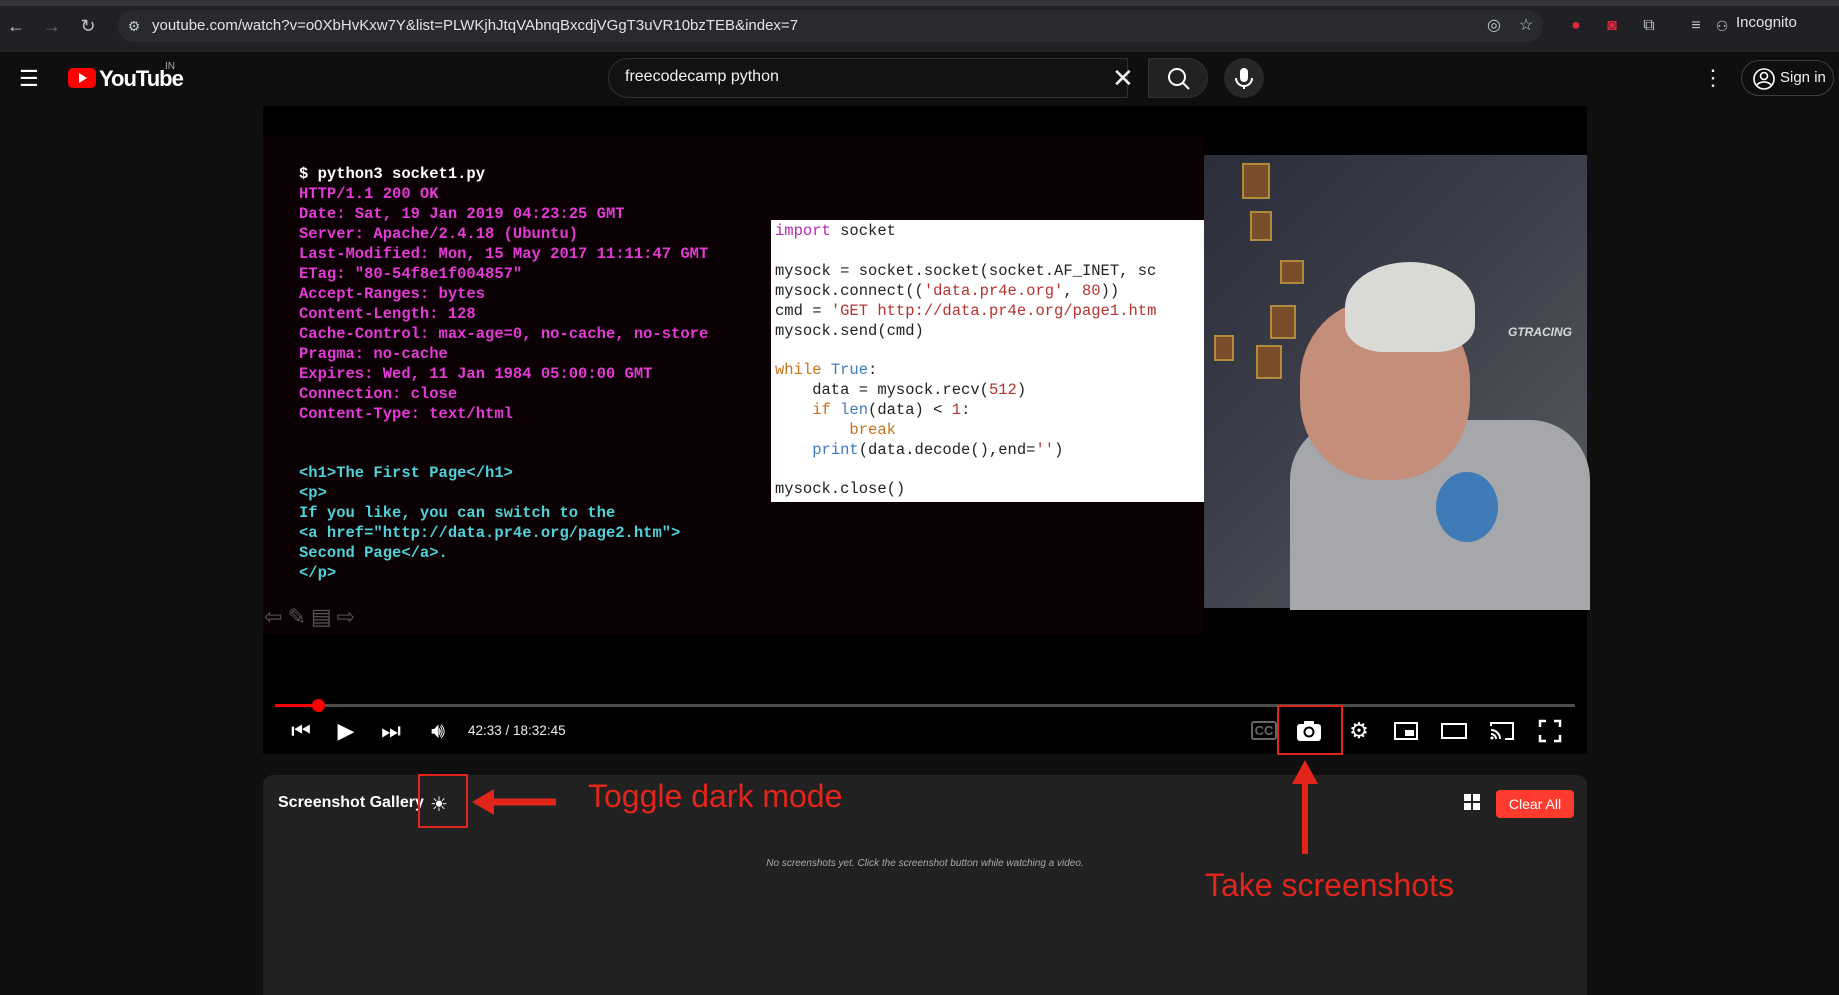  What do you see at coordinates (318, 573) in the screenshot?
I see `html-line: </p>` at bounding box center [318, 573].